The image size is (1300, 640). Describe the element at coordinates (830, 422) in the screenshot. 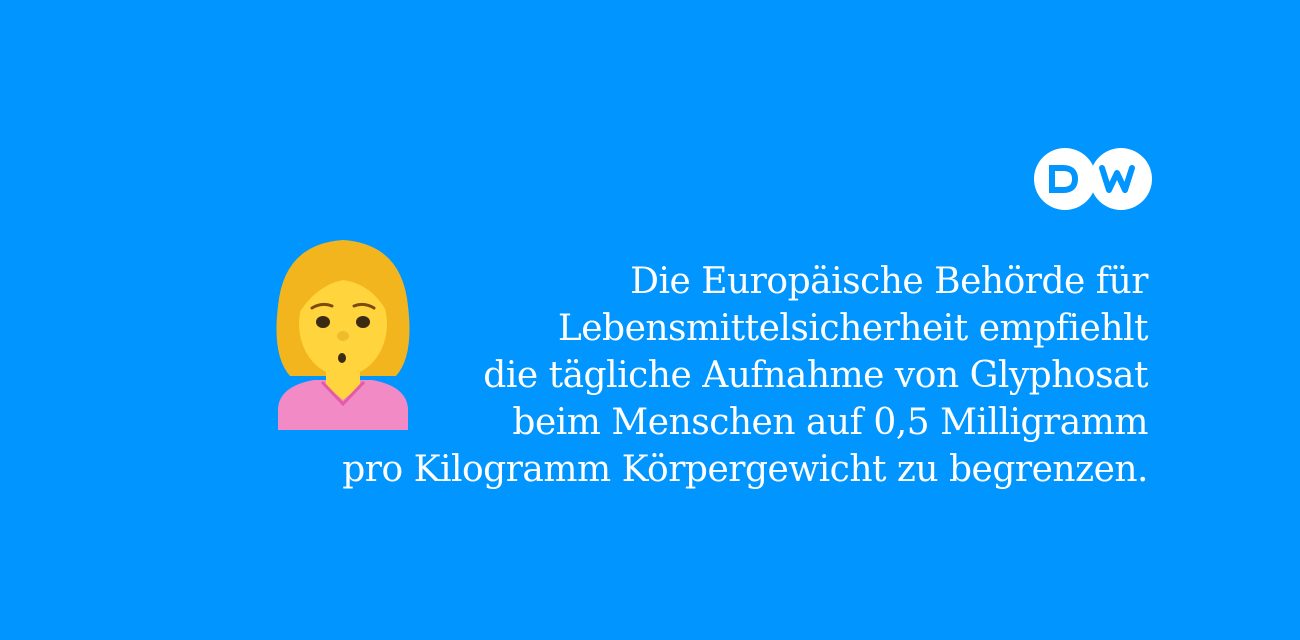

I see `quote-line: beim Menschen auf 0,5 Milligramm` at that location.